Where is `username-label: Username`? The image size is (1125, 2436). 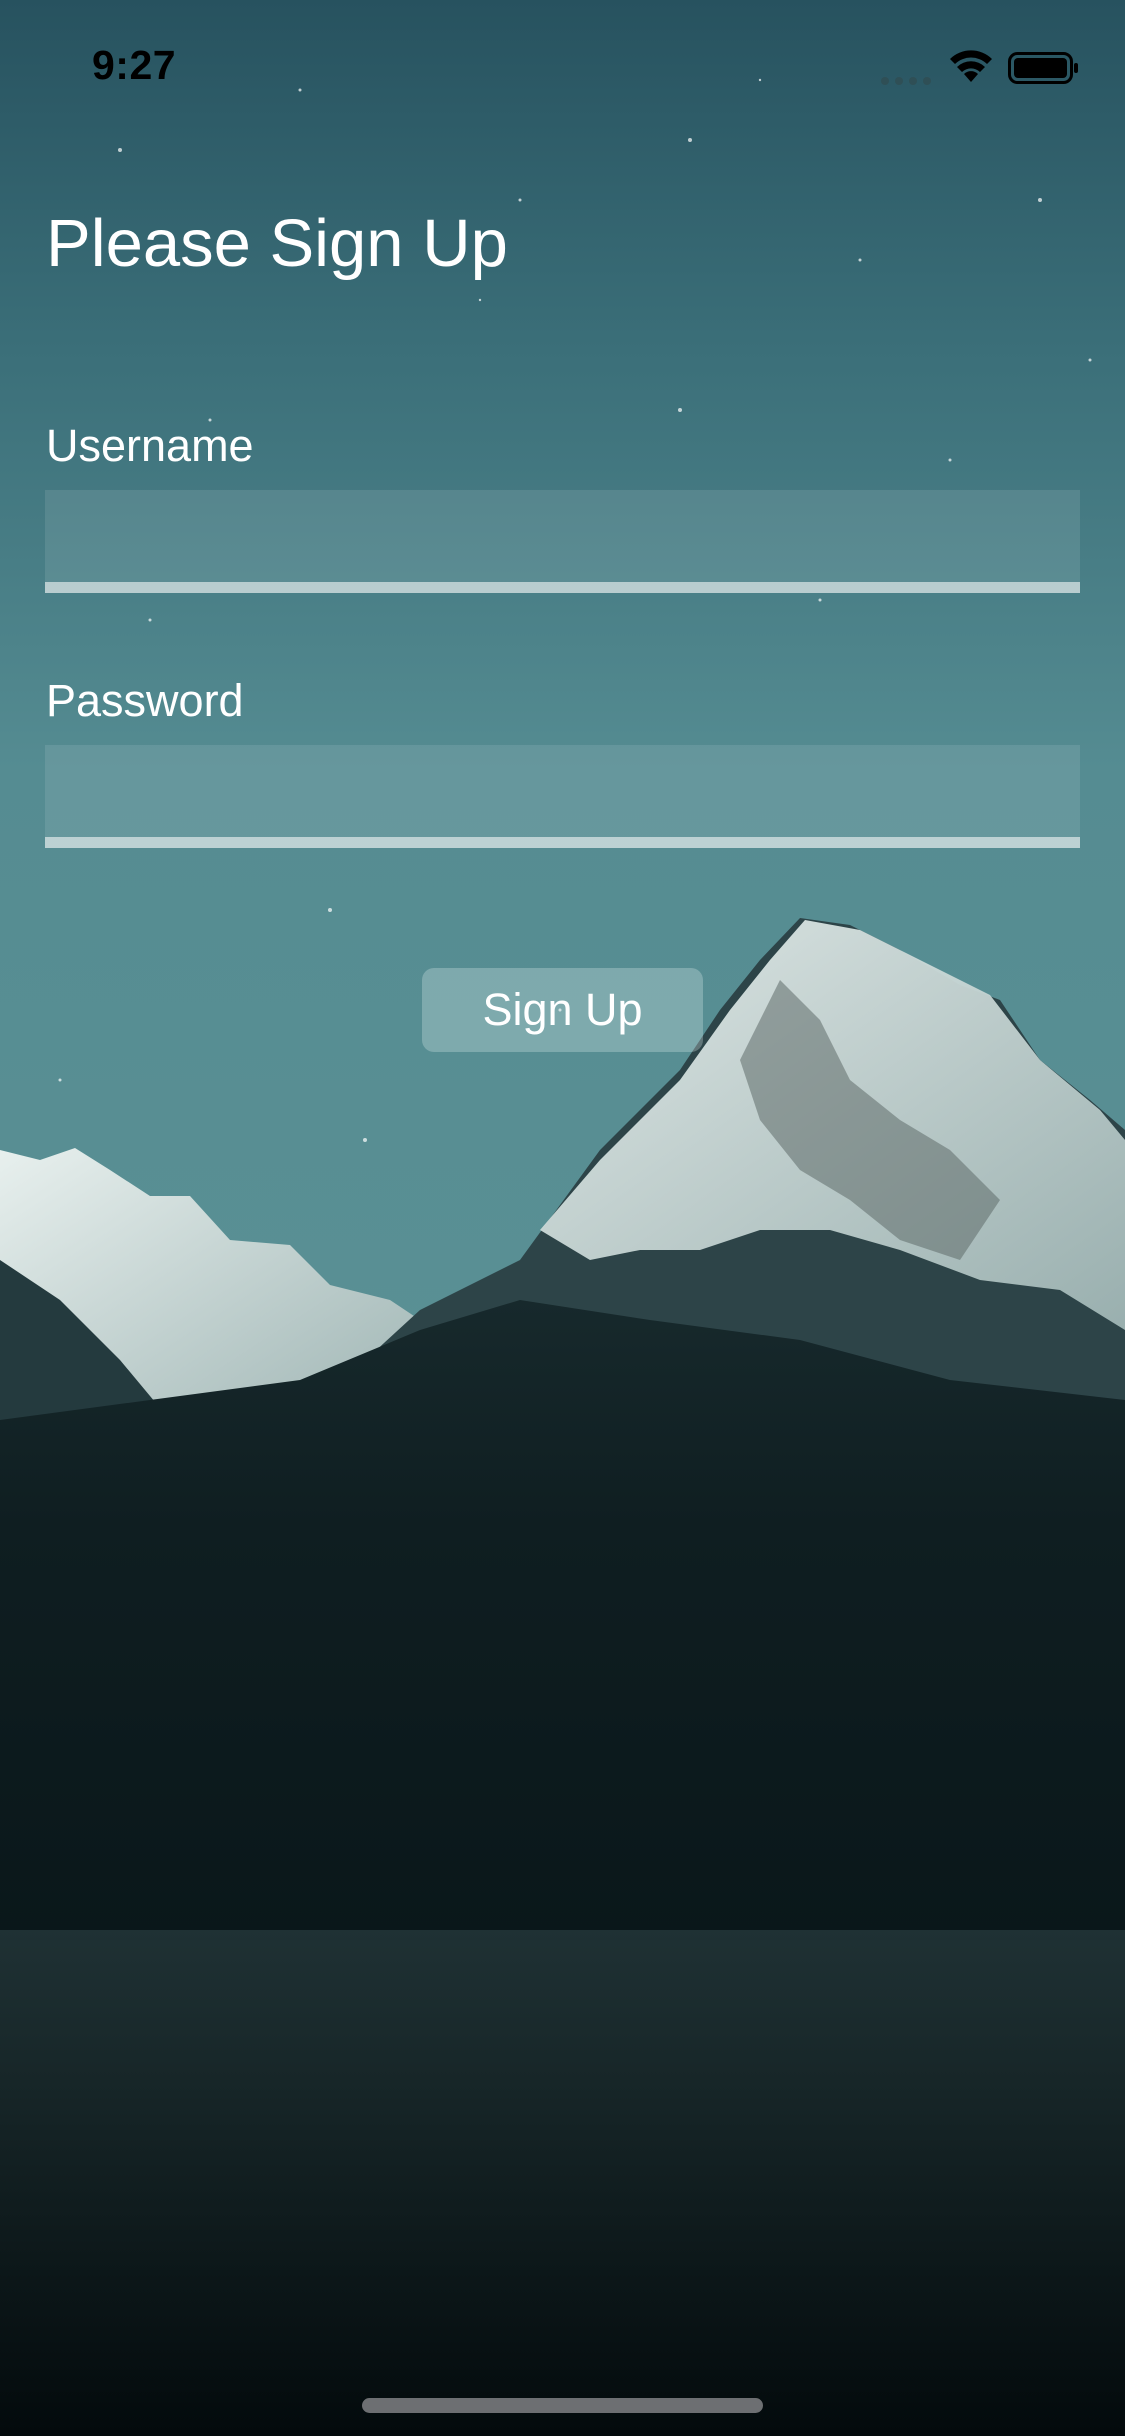 username-label: Username is located at coordinates (150, 445).